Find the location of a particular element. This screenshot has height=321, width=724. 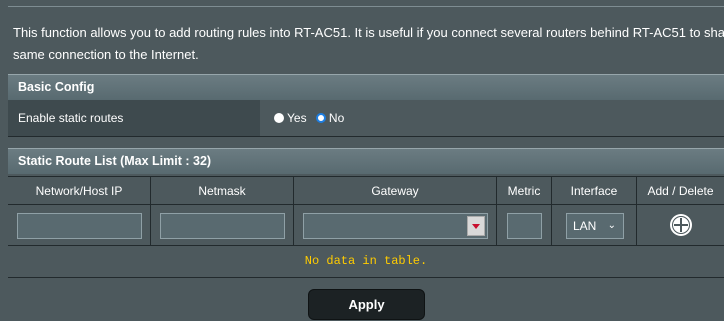

col-network-host-ip: Network/Host IP is located at coordinates (79, 190).